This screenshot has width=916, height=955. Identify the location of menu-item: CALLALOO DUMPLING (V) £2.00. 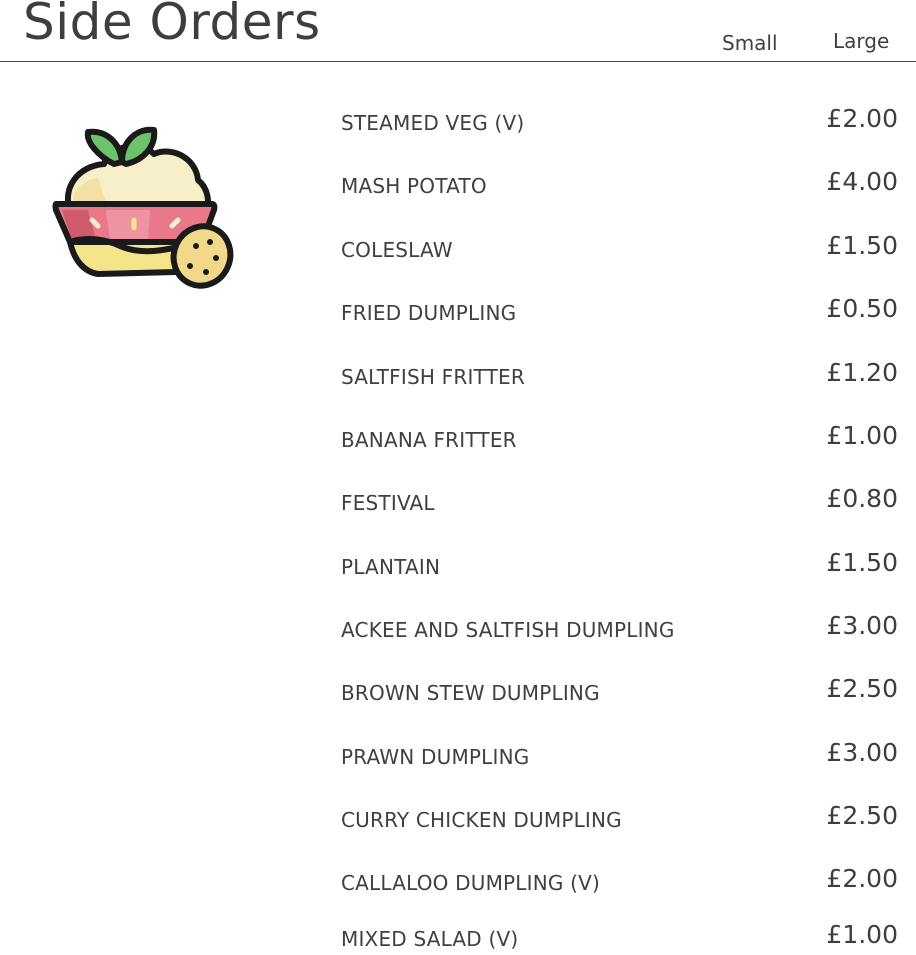
(619, 880).